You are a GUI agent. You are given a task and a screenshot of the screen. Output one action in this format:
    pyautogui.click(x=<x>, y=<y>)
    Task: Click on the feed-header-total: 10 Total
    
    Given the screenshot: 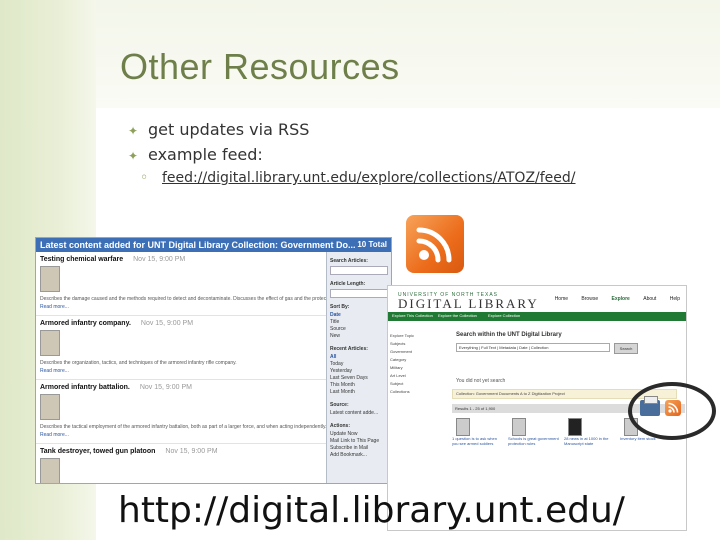 What is the action you would take?
    pyautogui.click(x=372, y=244)
    